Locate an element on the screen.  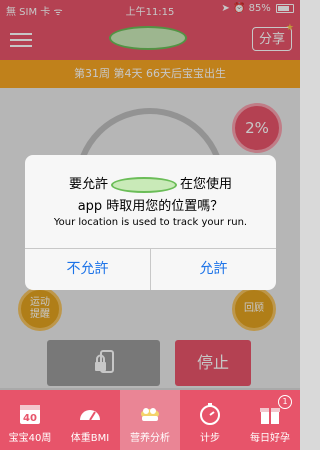
calendar-number: 40 is located at coordinates (30, 418).